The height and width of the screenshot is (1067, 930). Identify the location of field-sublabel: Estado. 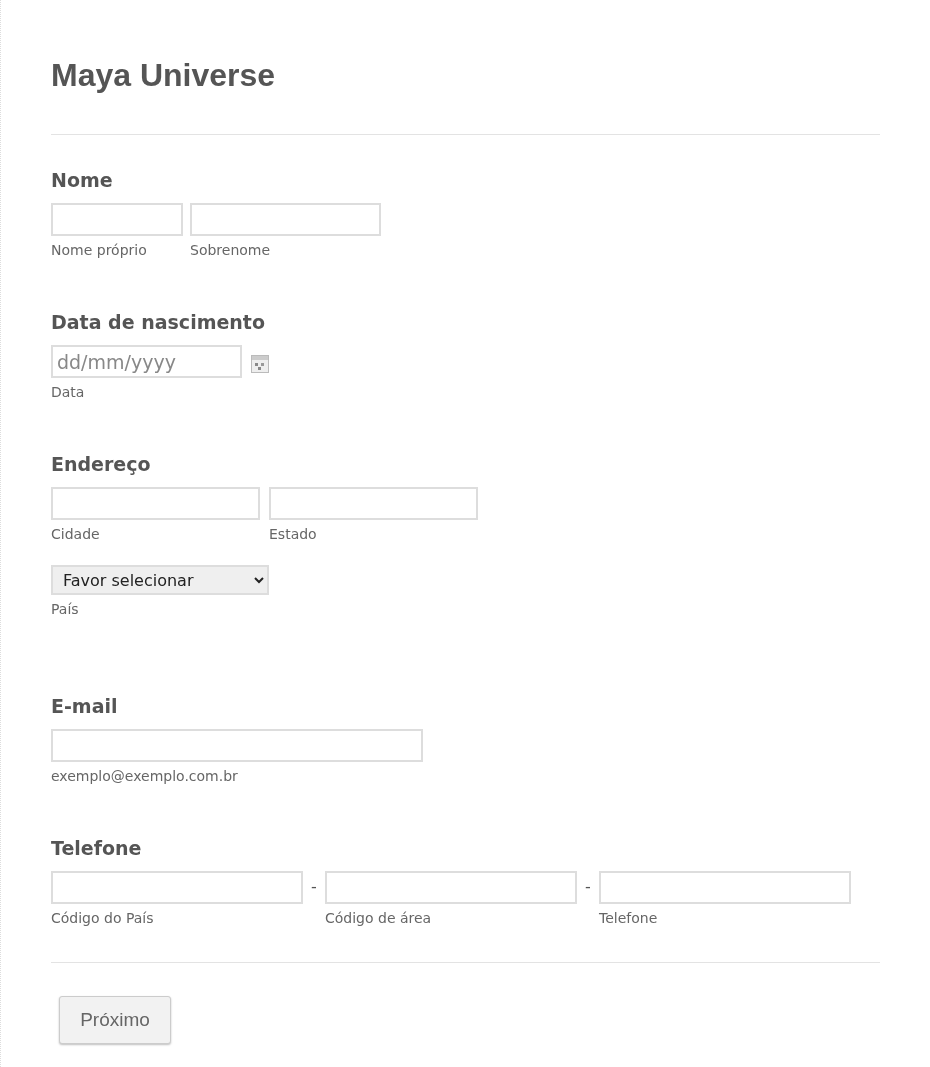
(293, 534).